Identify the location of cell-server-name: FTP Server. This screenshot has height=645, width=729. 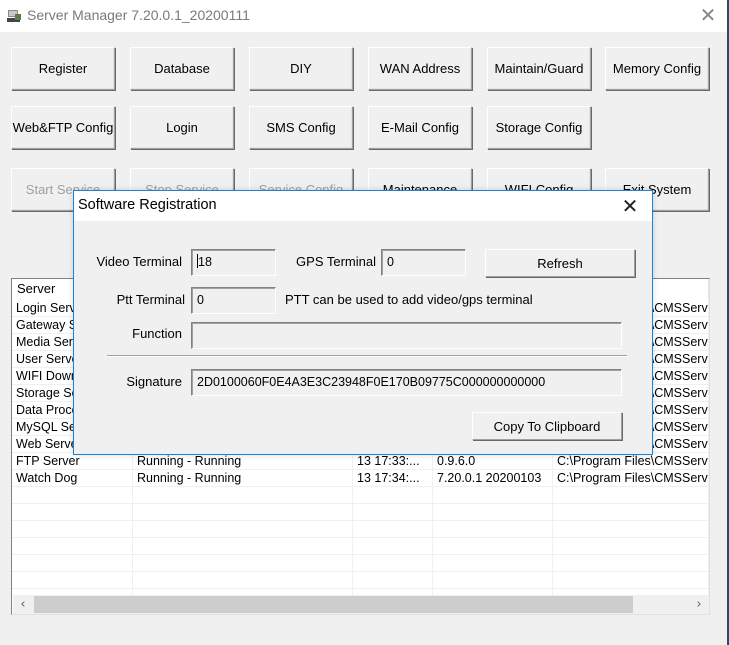
(72, 461).